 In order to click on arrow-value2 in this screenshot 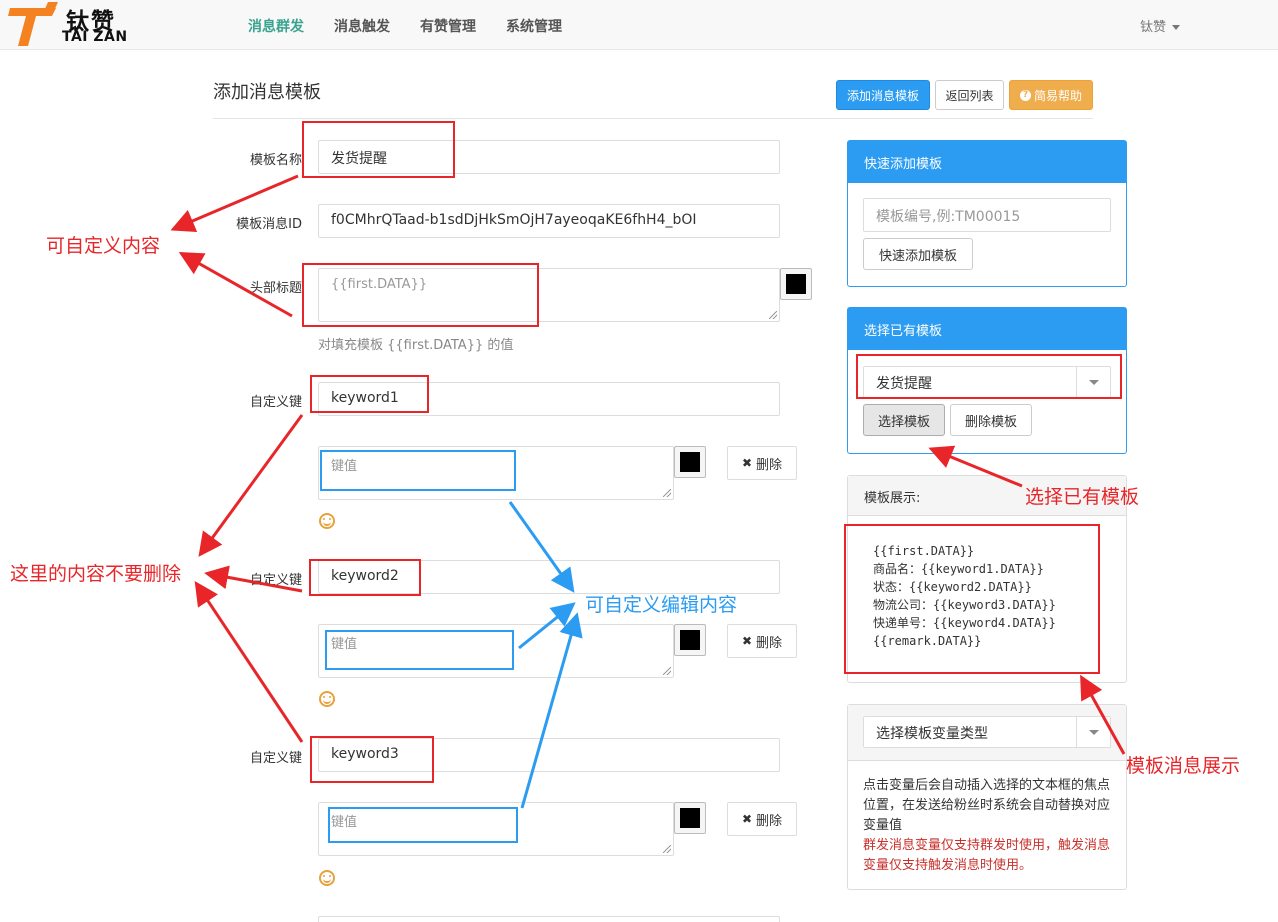, I will do `click(547, 626)`.